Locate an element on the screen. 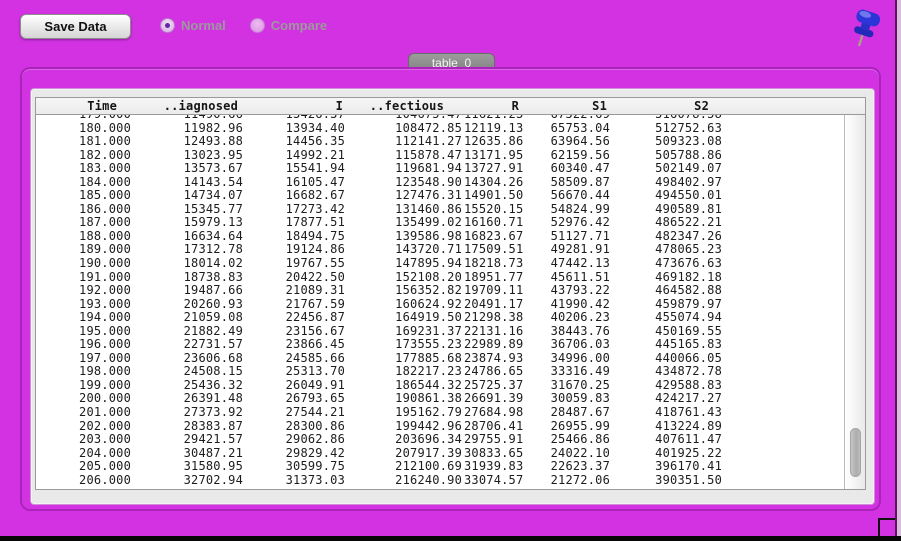  value-cell: 173555.23 is located at coordinates (428, 345).